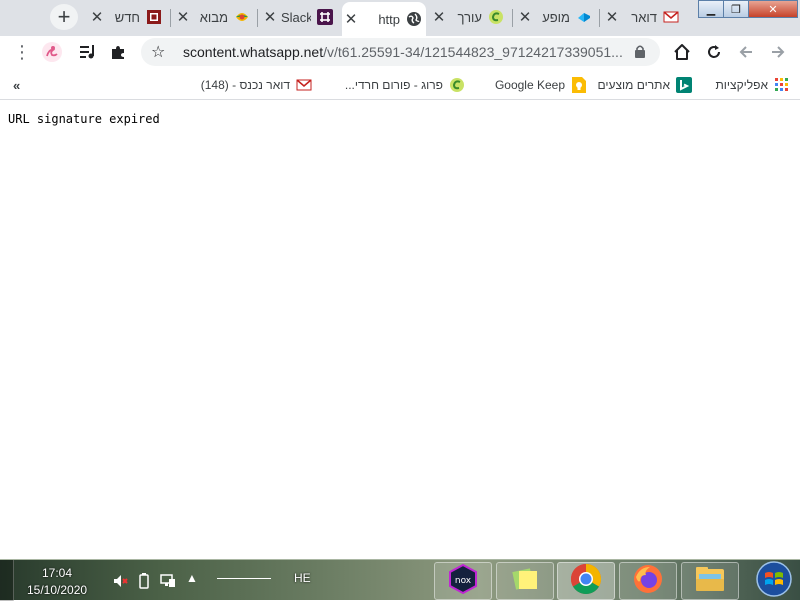 The height and width of the screenshot is (602, 800). Describe the element at coordinates (414, 19) in the screenshot. I see `globe-icon` at that location.